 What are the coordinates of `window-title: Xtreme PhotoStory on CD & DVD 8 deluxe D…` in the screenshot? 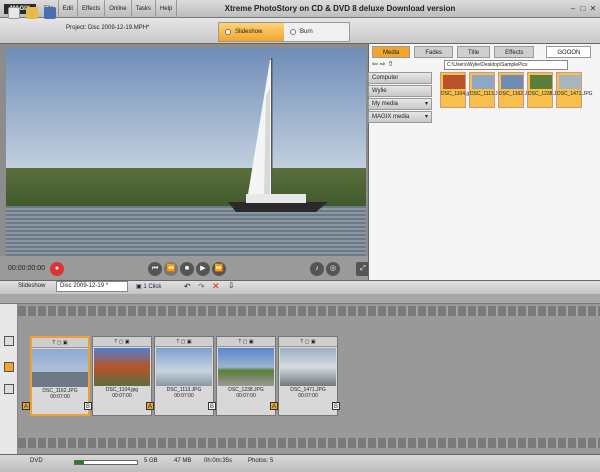 It's located at (340, 8).